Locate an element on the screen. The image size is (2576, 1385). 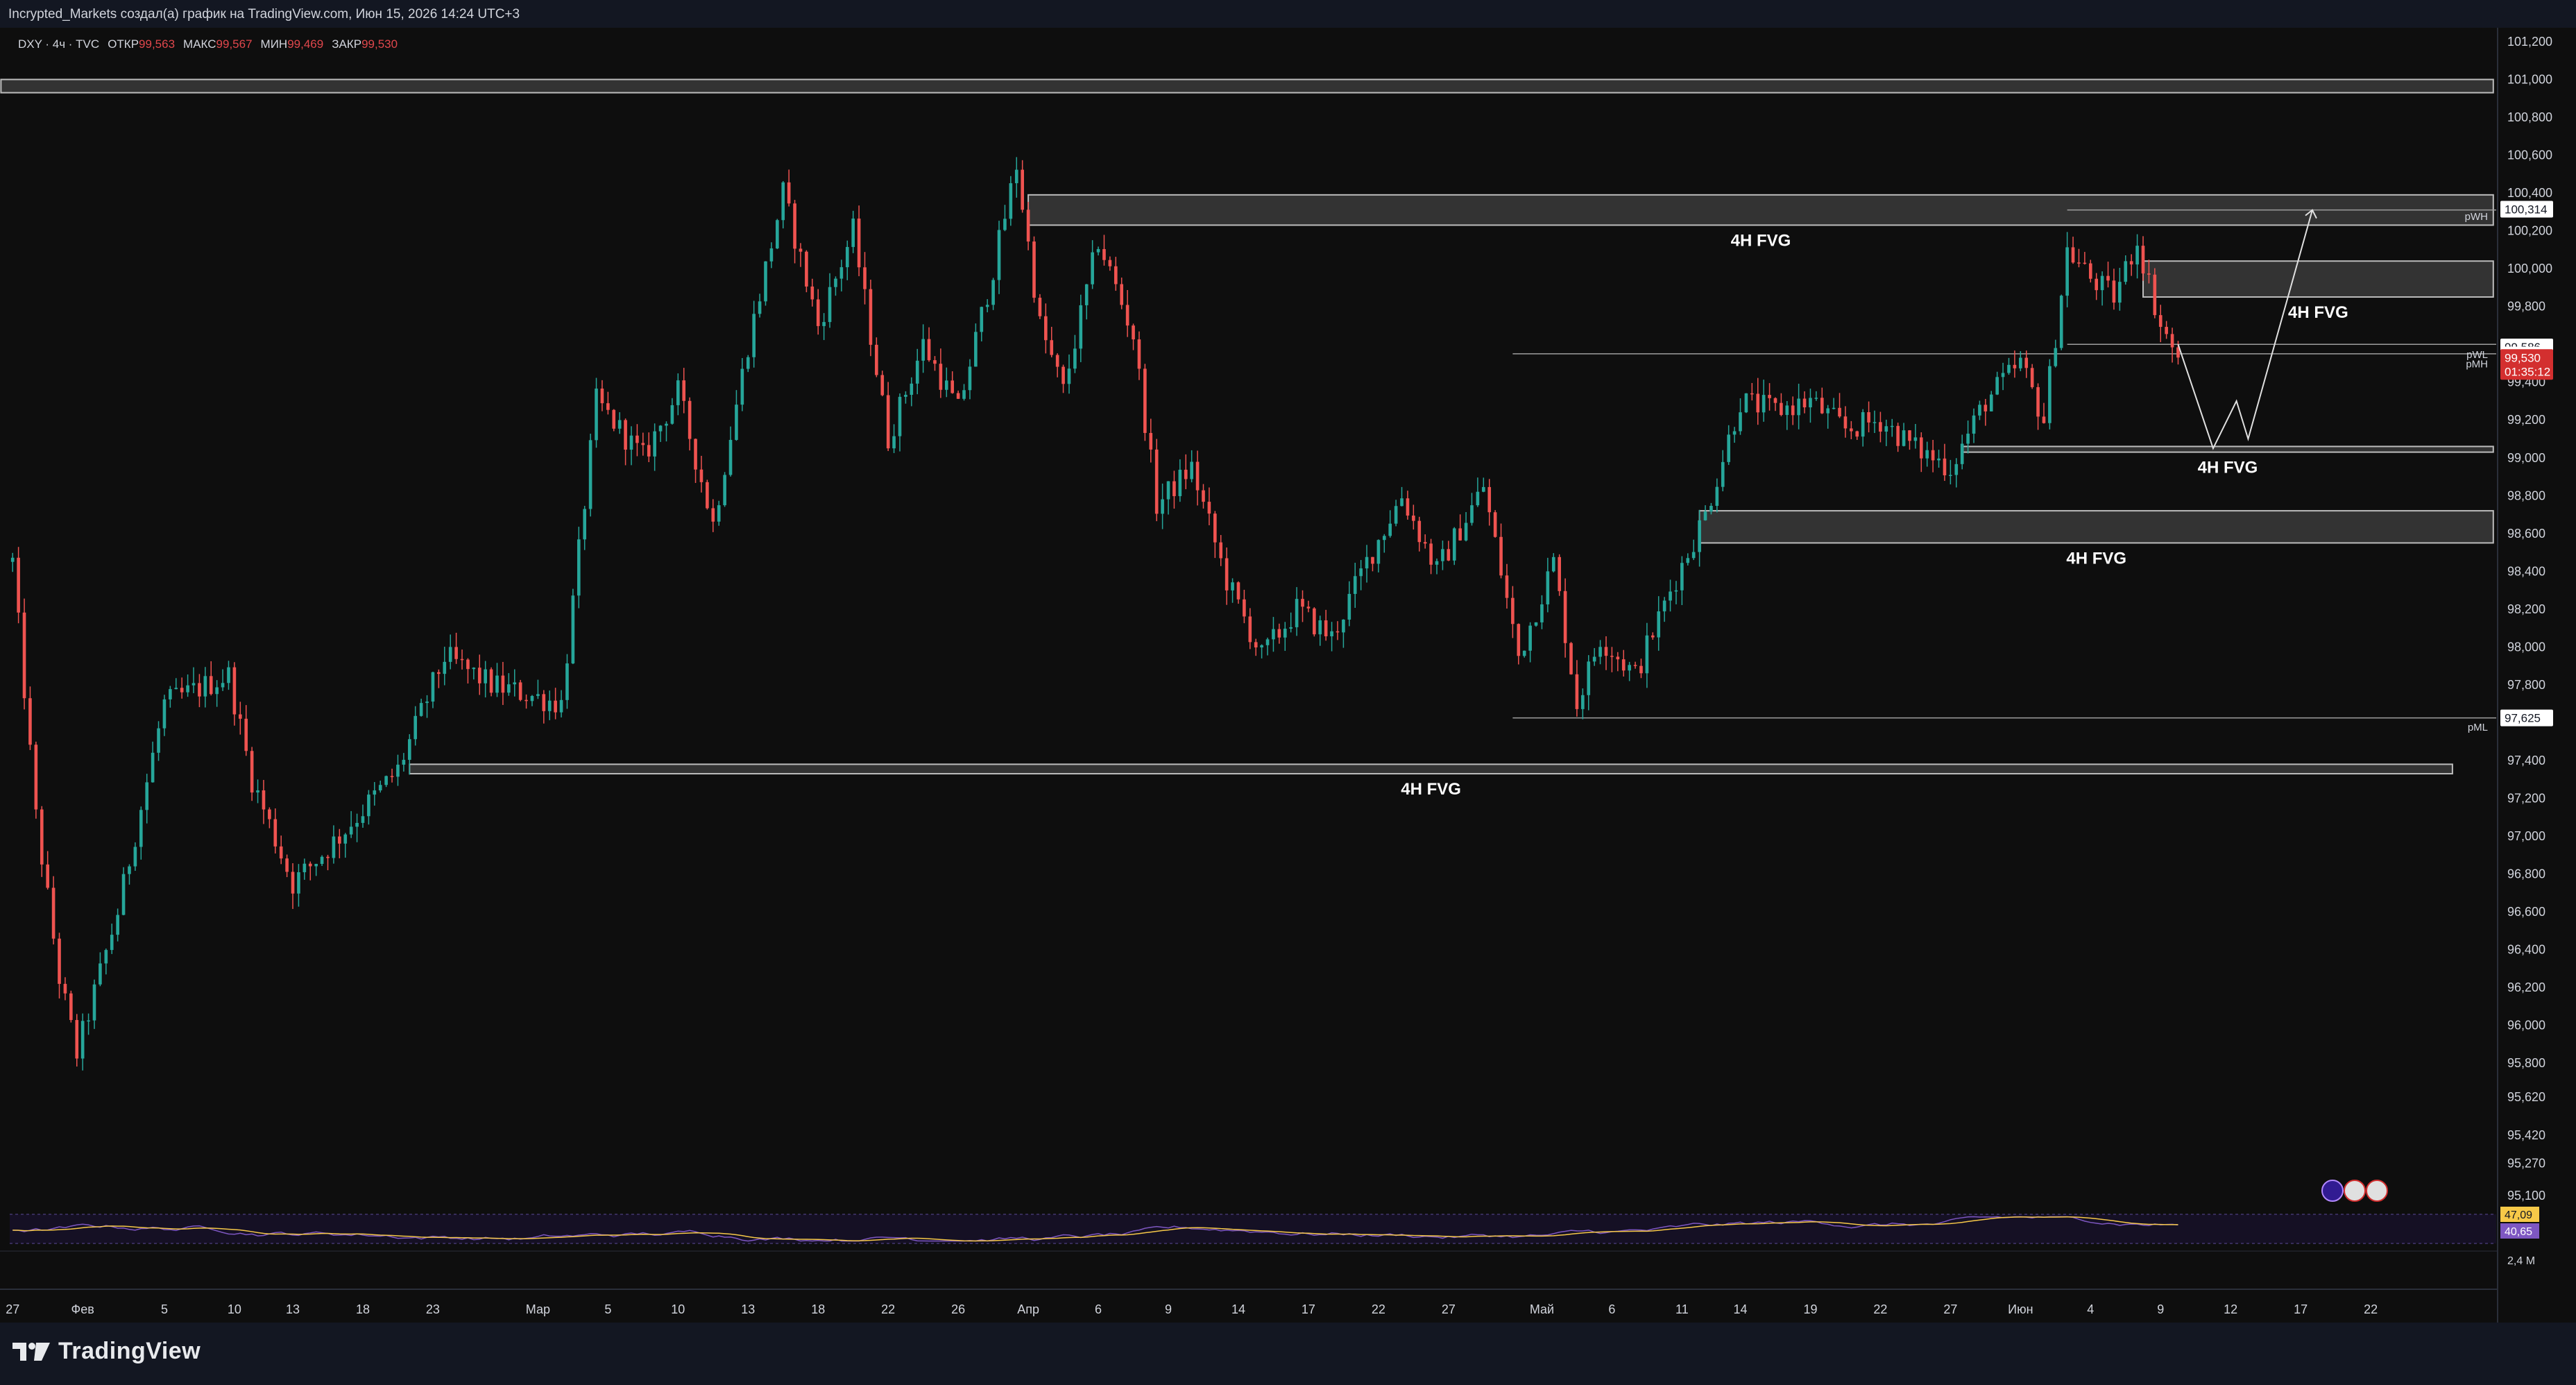
lightning-icon is located at coordinates (2332, 1191).